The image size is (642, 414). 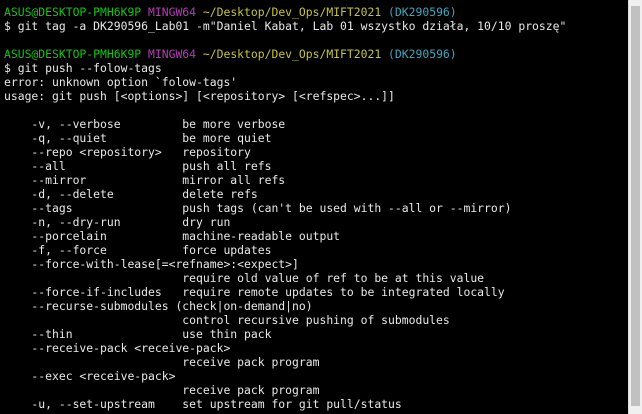 I want to click on terminal-text-segment: -v, --verbose be more verbose, so click(x=145, y=124).